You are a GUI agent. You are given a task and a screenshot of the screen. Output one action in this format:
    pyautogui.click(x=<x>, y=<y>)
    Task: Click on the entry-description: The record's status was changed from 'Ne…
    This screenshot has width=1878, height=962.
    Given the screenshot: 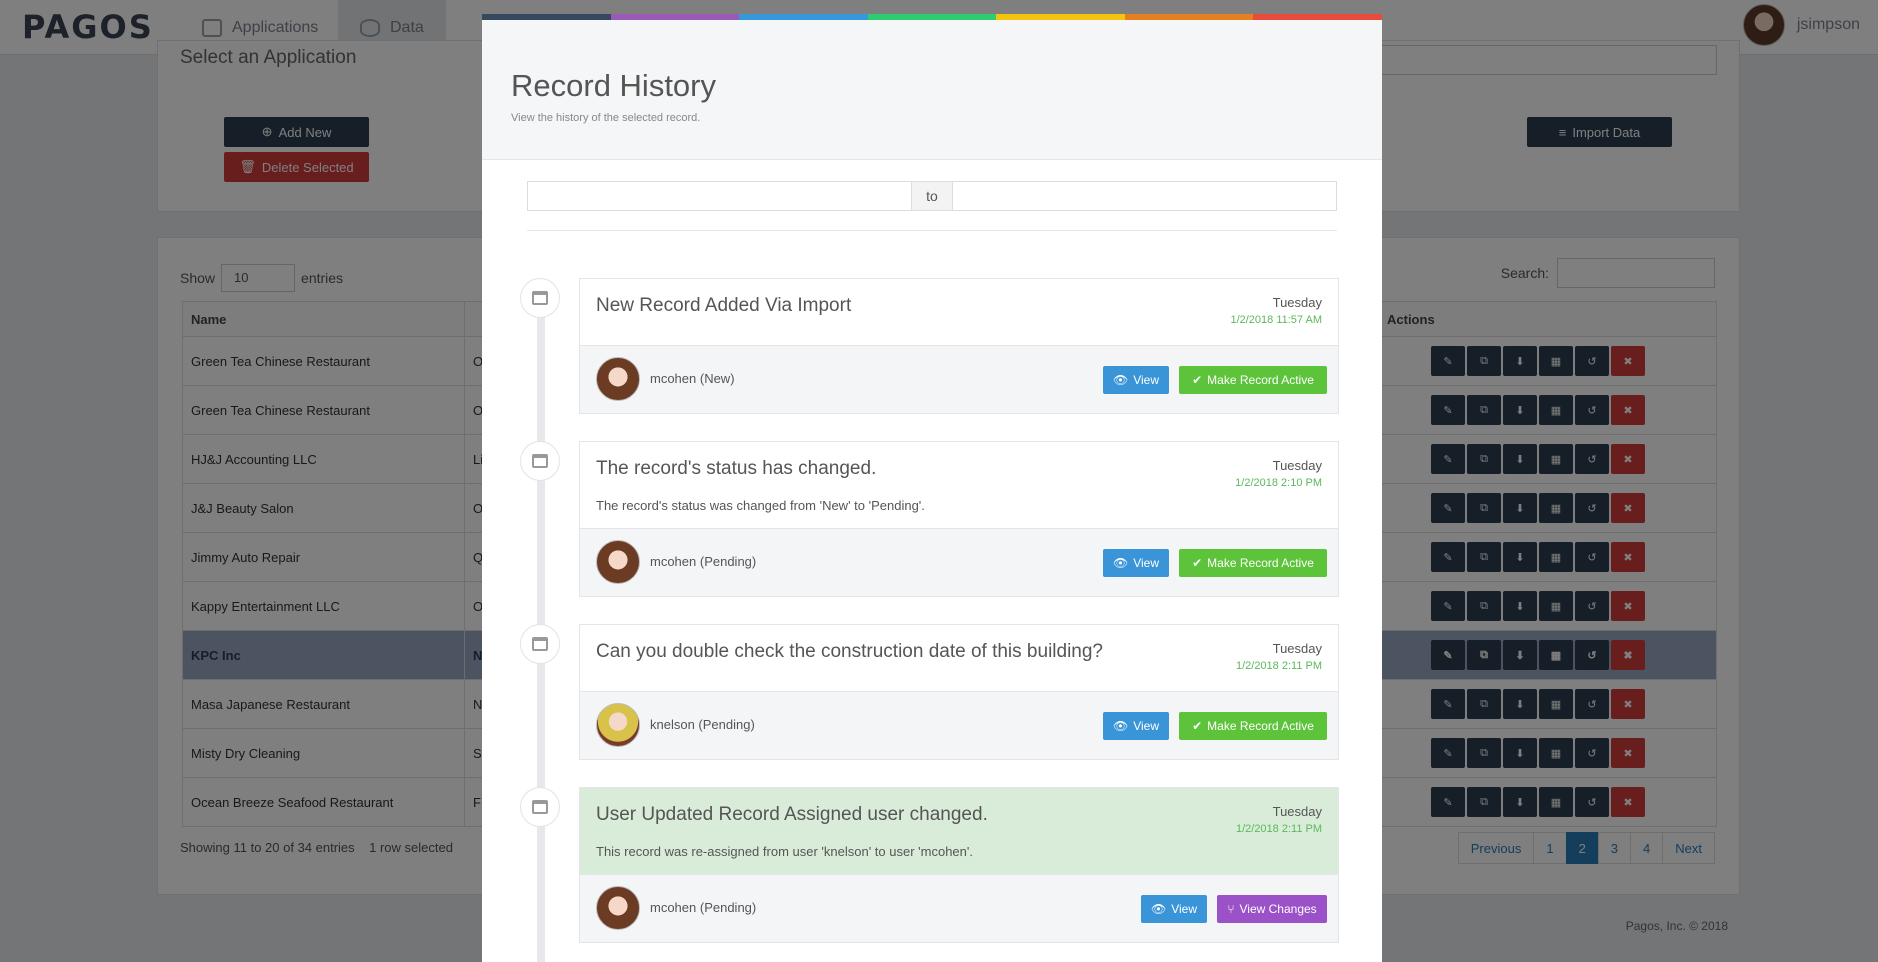 What is the action you would take?
    pyautogui.click(x=760, y=505)
    